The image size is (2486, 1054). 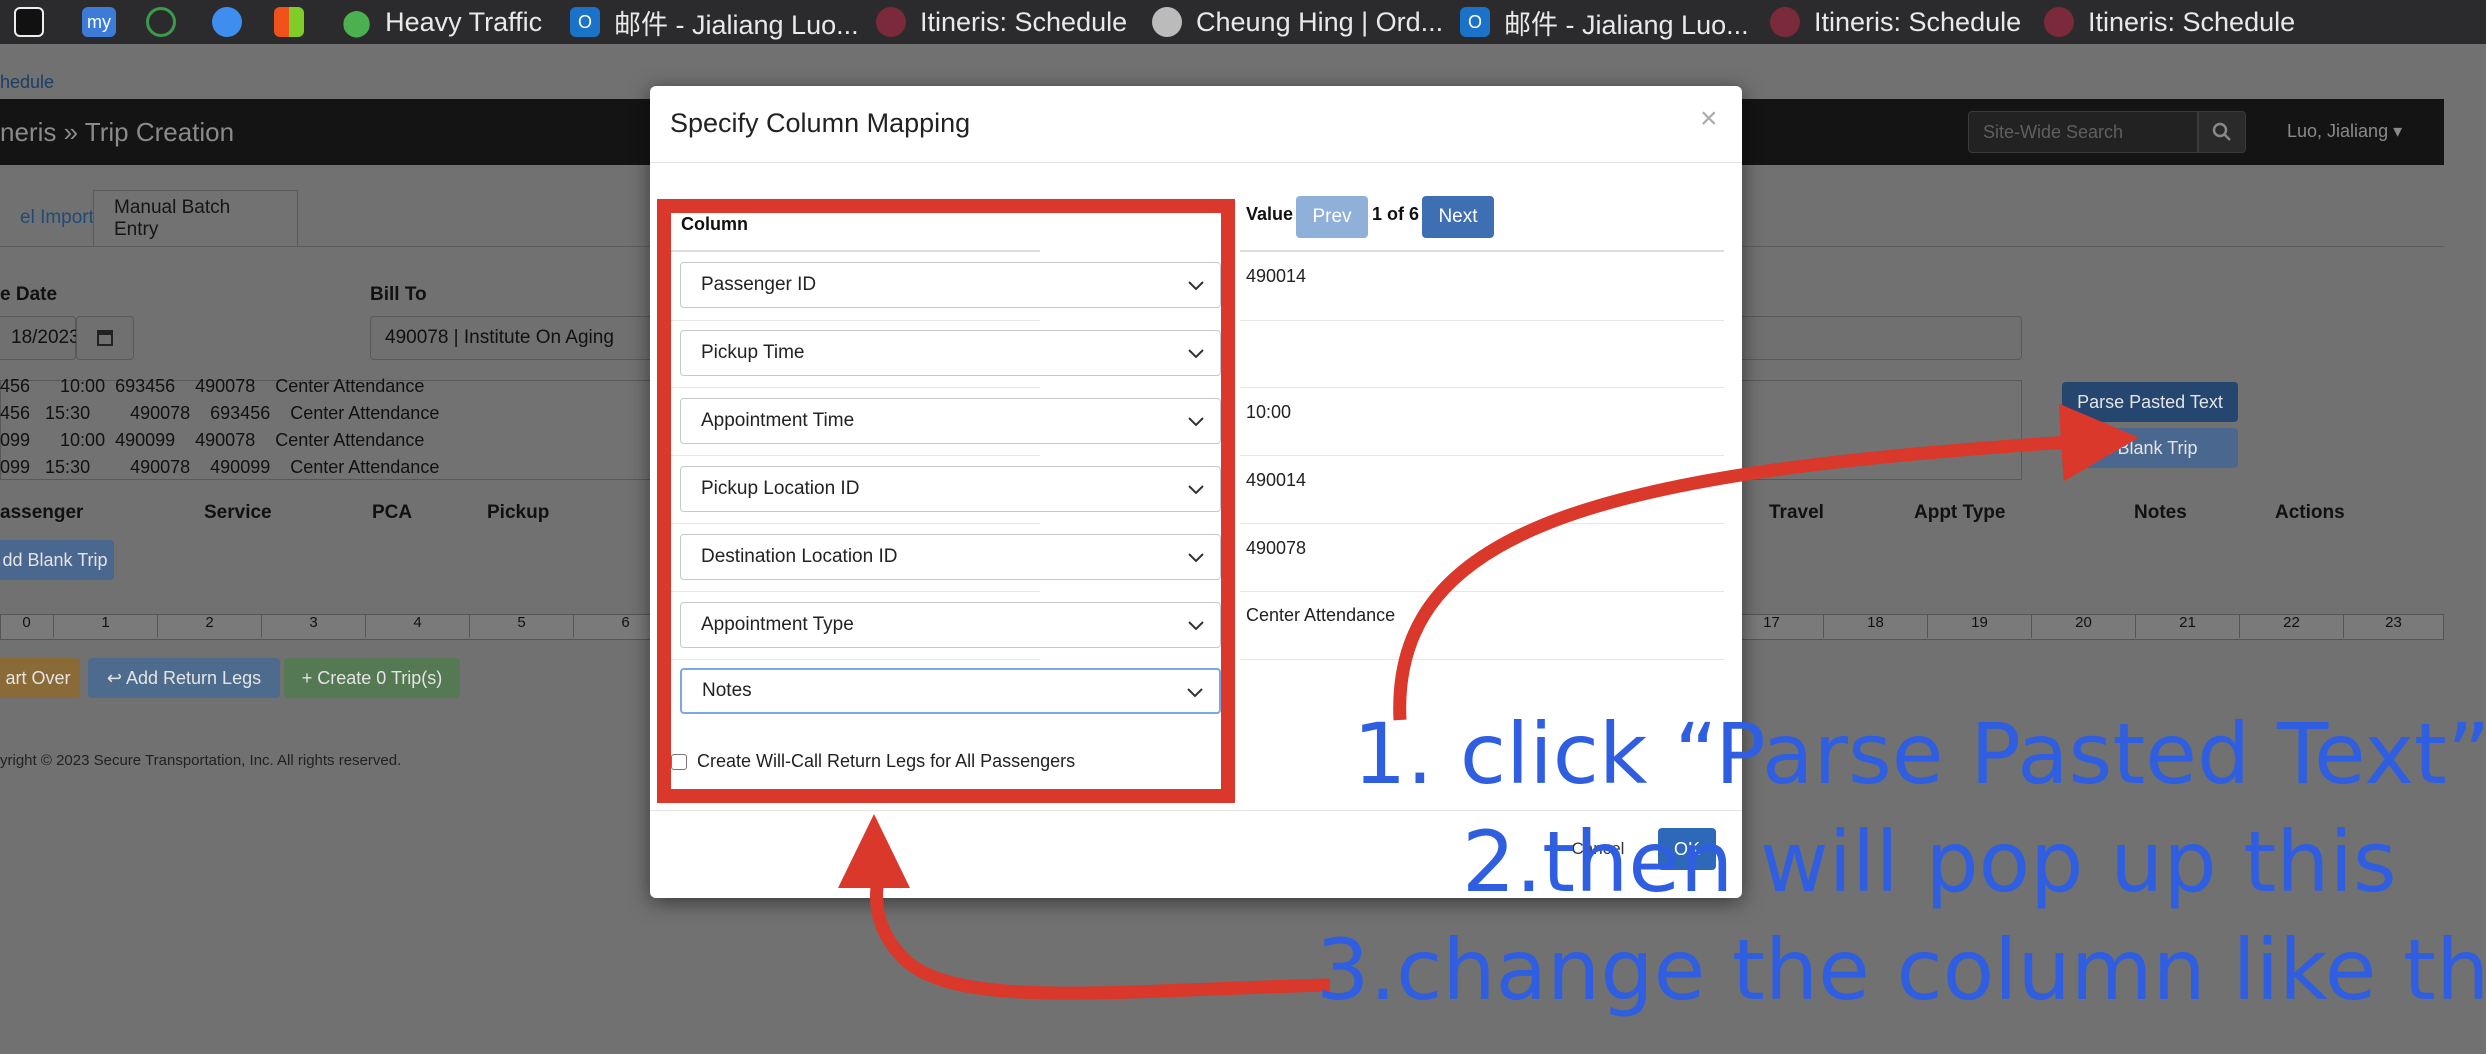 What do you see at coordinates (518, 512) in the screenshot?
I see `header-pickup: Pickup` at bounding box center [518, 512].